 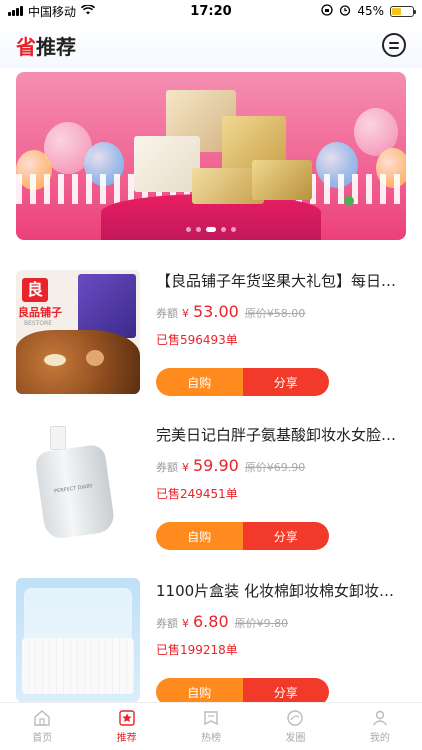 I want to click on rotation-lock-icon, so click(x=327, y=11).